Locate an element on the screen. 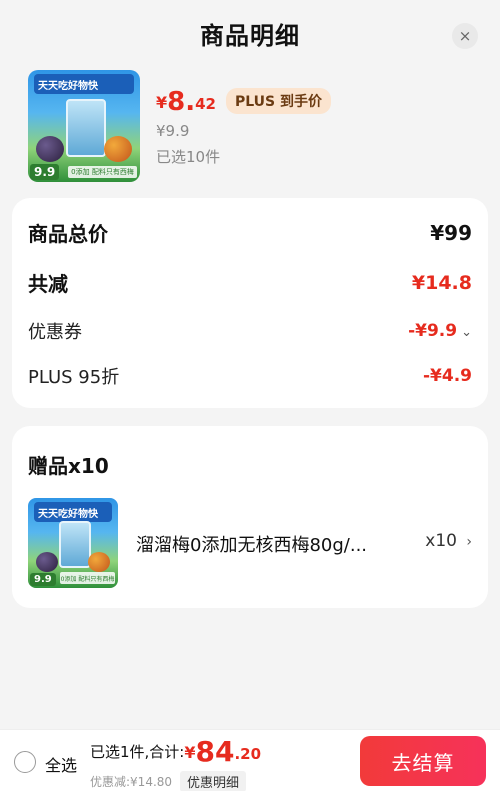 The width and height of the screenshot is (500, 791). total-integer: 84 is located at coordinates (215, 751).